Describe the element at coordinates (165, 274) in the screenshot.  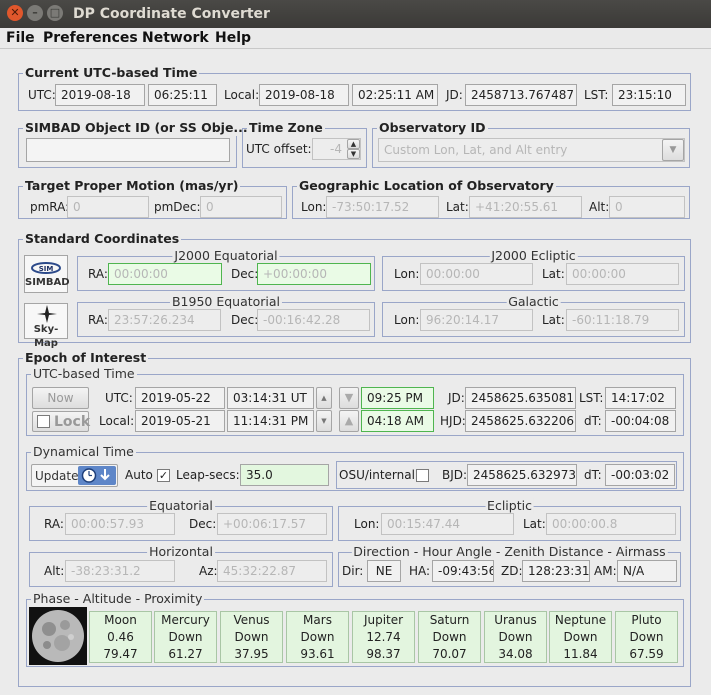
I see `j2000-ra-input: 00:00:00` at that location.